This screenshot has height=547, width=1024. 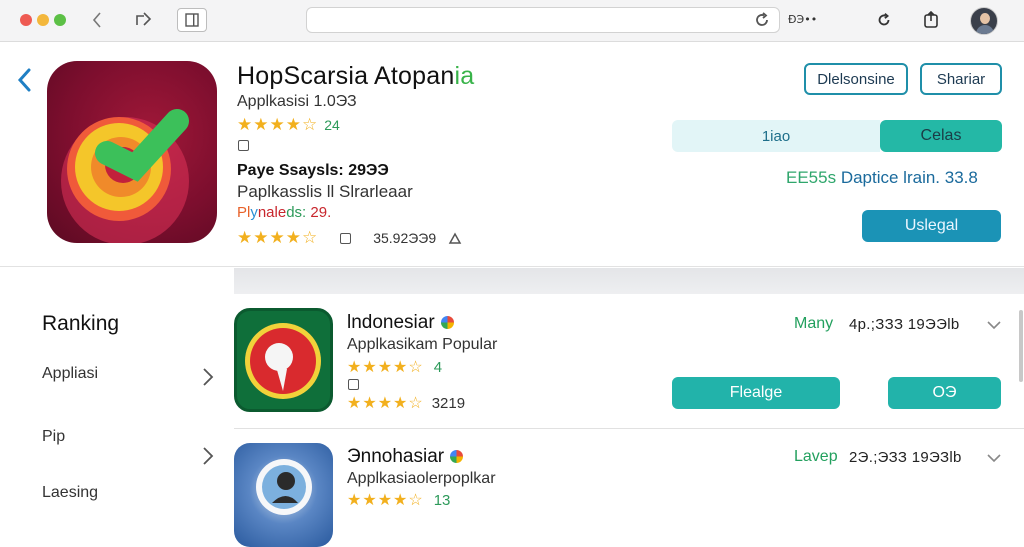 I want to click on app-downloads: Paye Ssaysls: 29ЭЭ, so click(x=313, y=170).